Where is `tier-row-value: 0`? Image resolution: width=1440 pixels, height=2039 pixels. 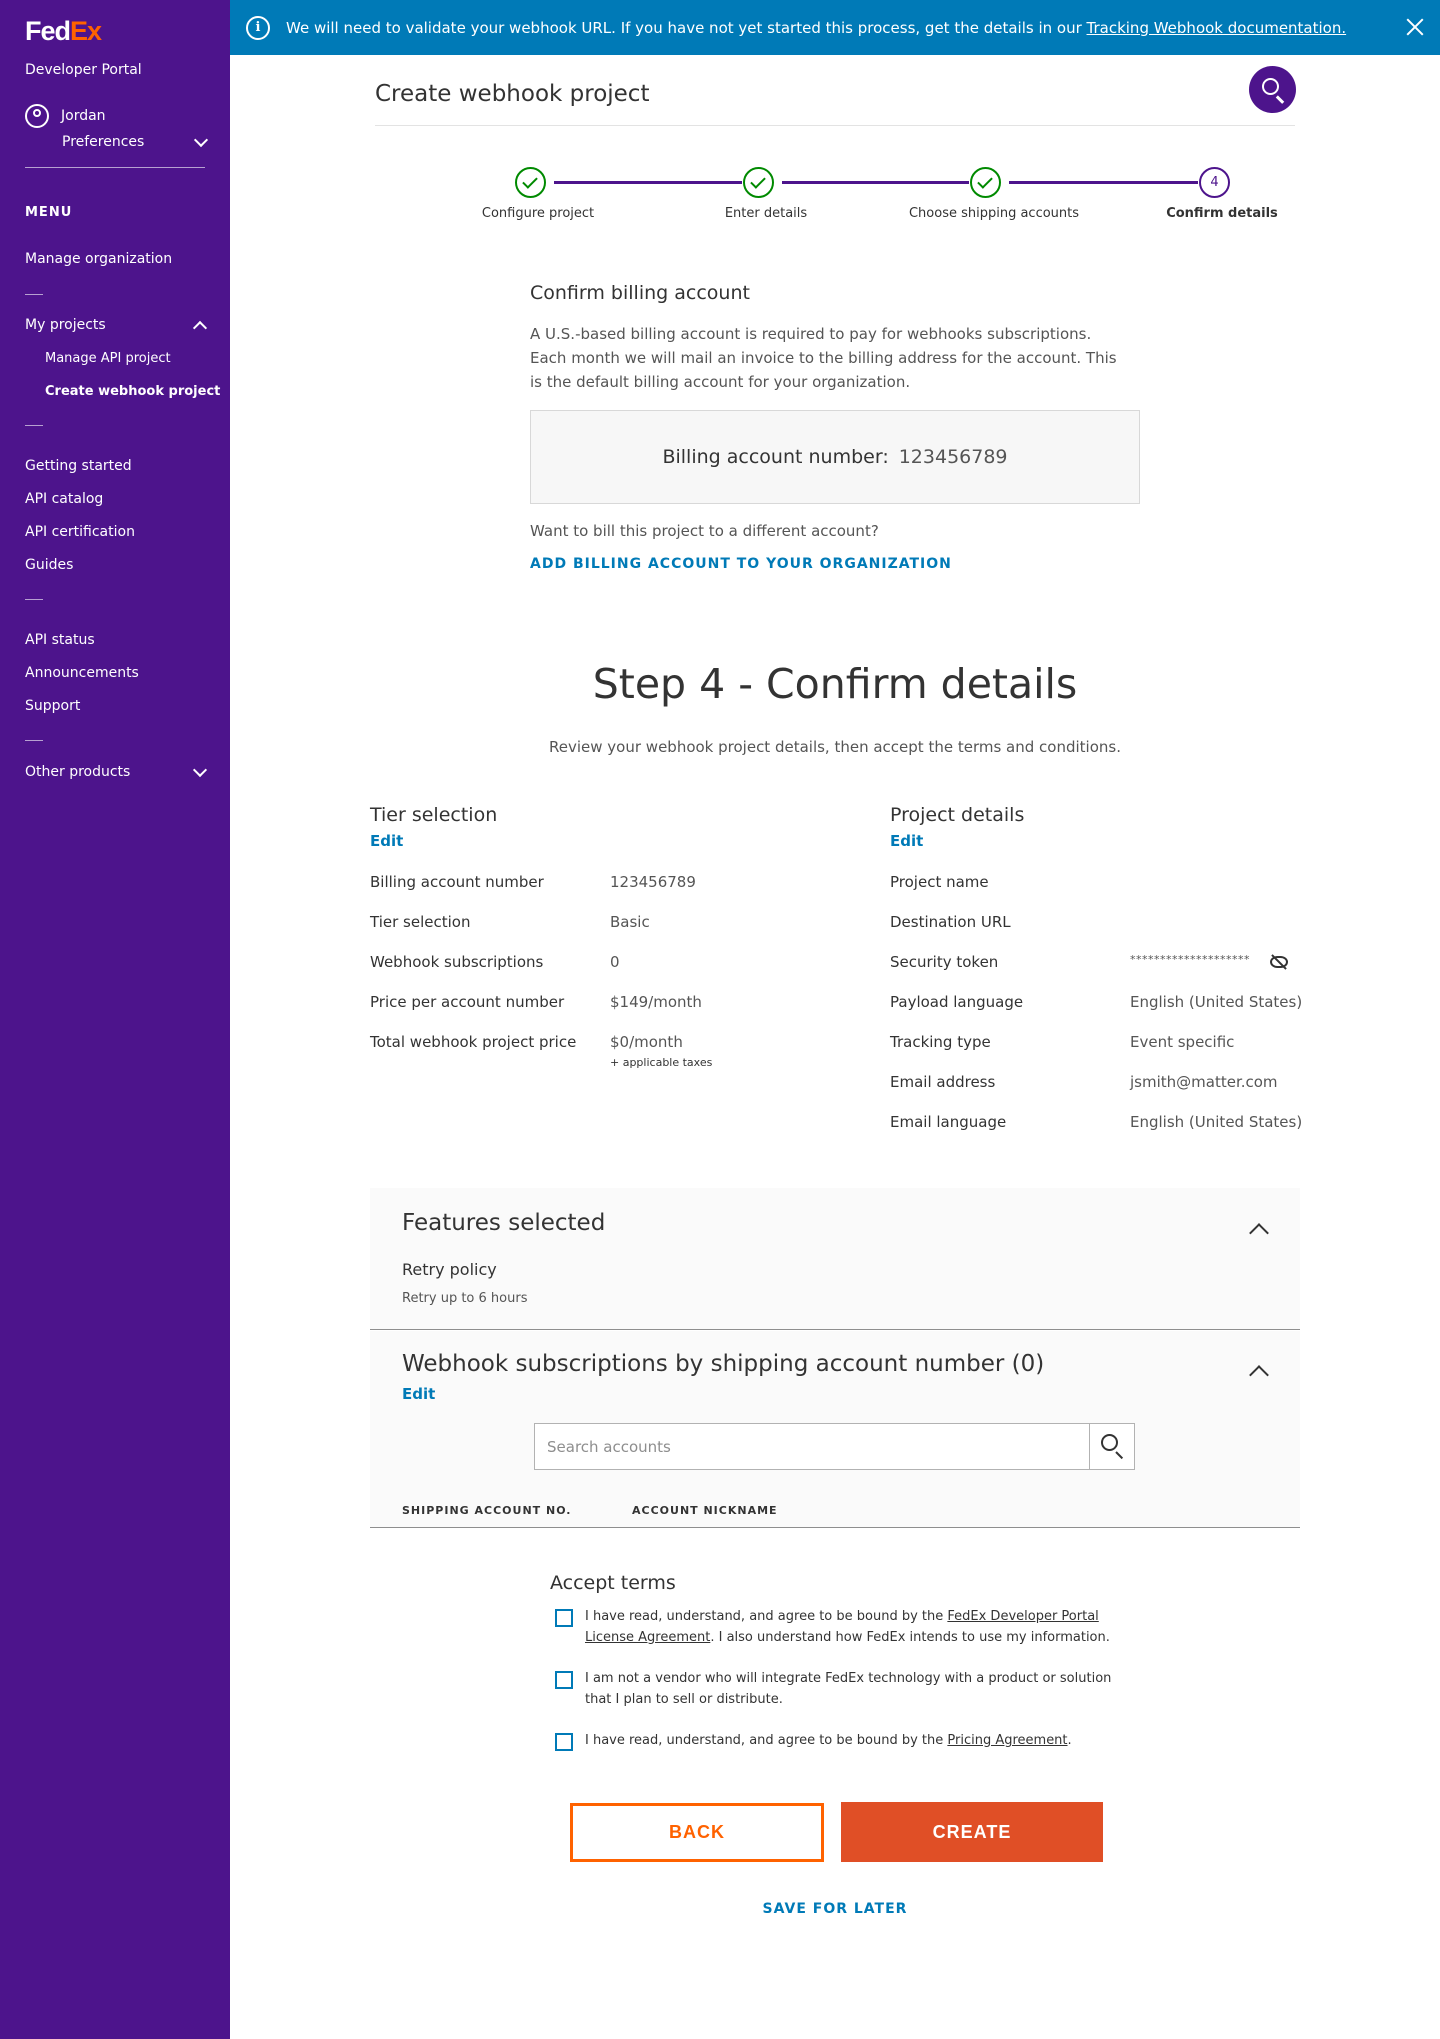
tier-row-value: 0 is located at coordinates (615, 962).